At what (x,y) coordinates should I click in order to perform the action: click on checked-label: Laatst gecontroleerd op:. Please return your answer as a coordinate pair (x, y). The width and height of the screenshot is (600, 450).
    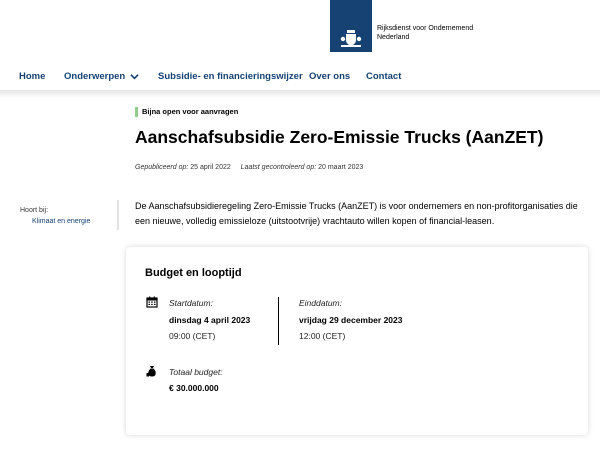
    Looking at the image, I should click on (278, 167).